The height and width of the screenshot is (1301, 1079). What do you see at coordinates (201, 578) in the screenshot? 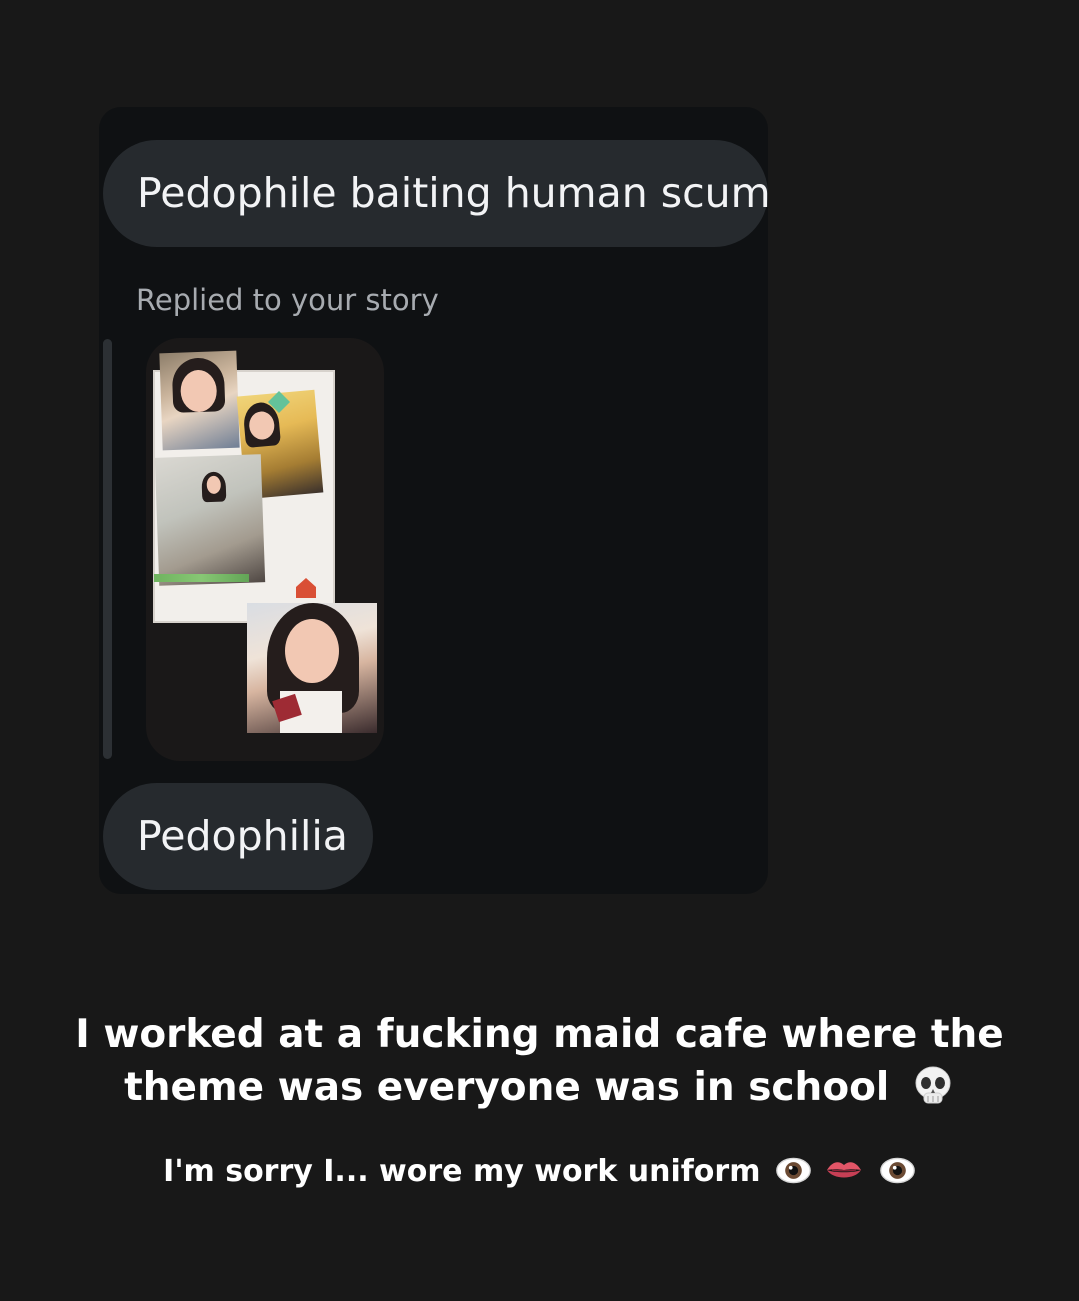
I see `grass-decoration` at bounding box center [201, 578].